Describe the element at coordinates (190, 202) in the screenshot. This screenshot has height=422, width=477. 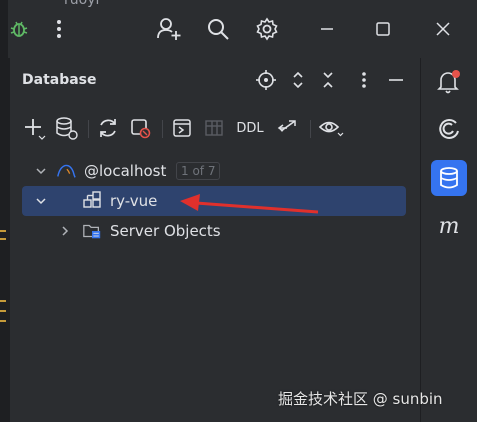
I see `annotation-arrow-head` at that location.